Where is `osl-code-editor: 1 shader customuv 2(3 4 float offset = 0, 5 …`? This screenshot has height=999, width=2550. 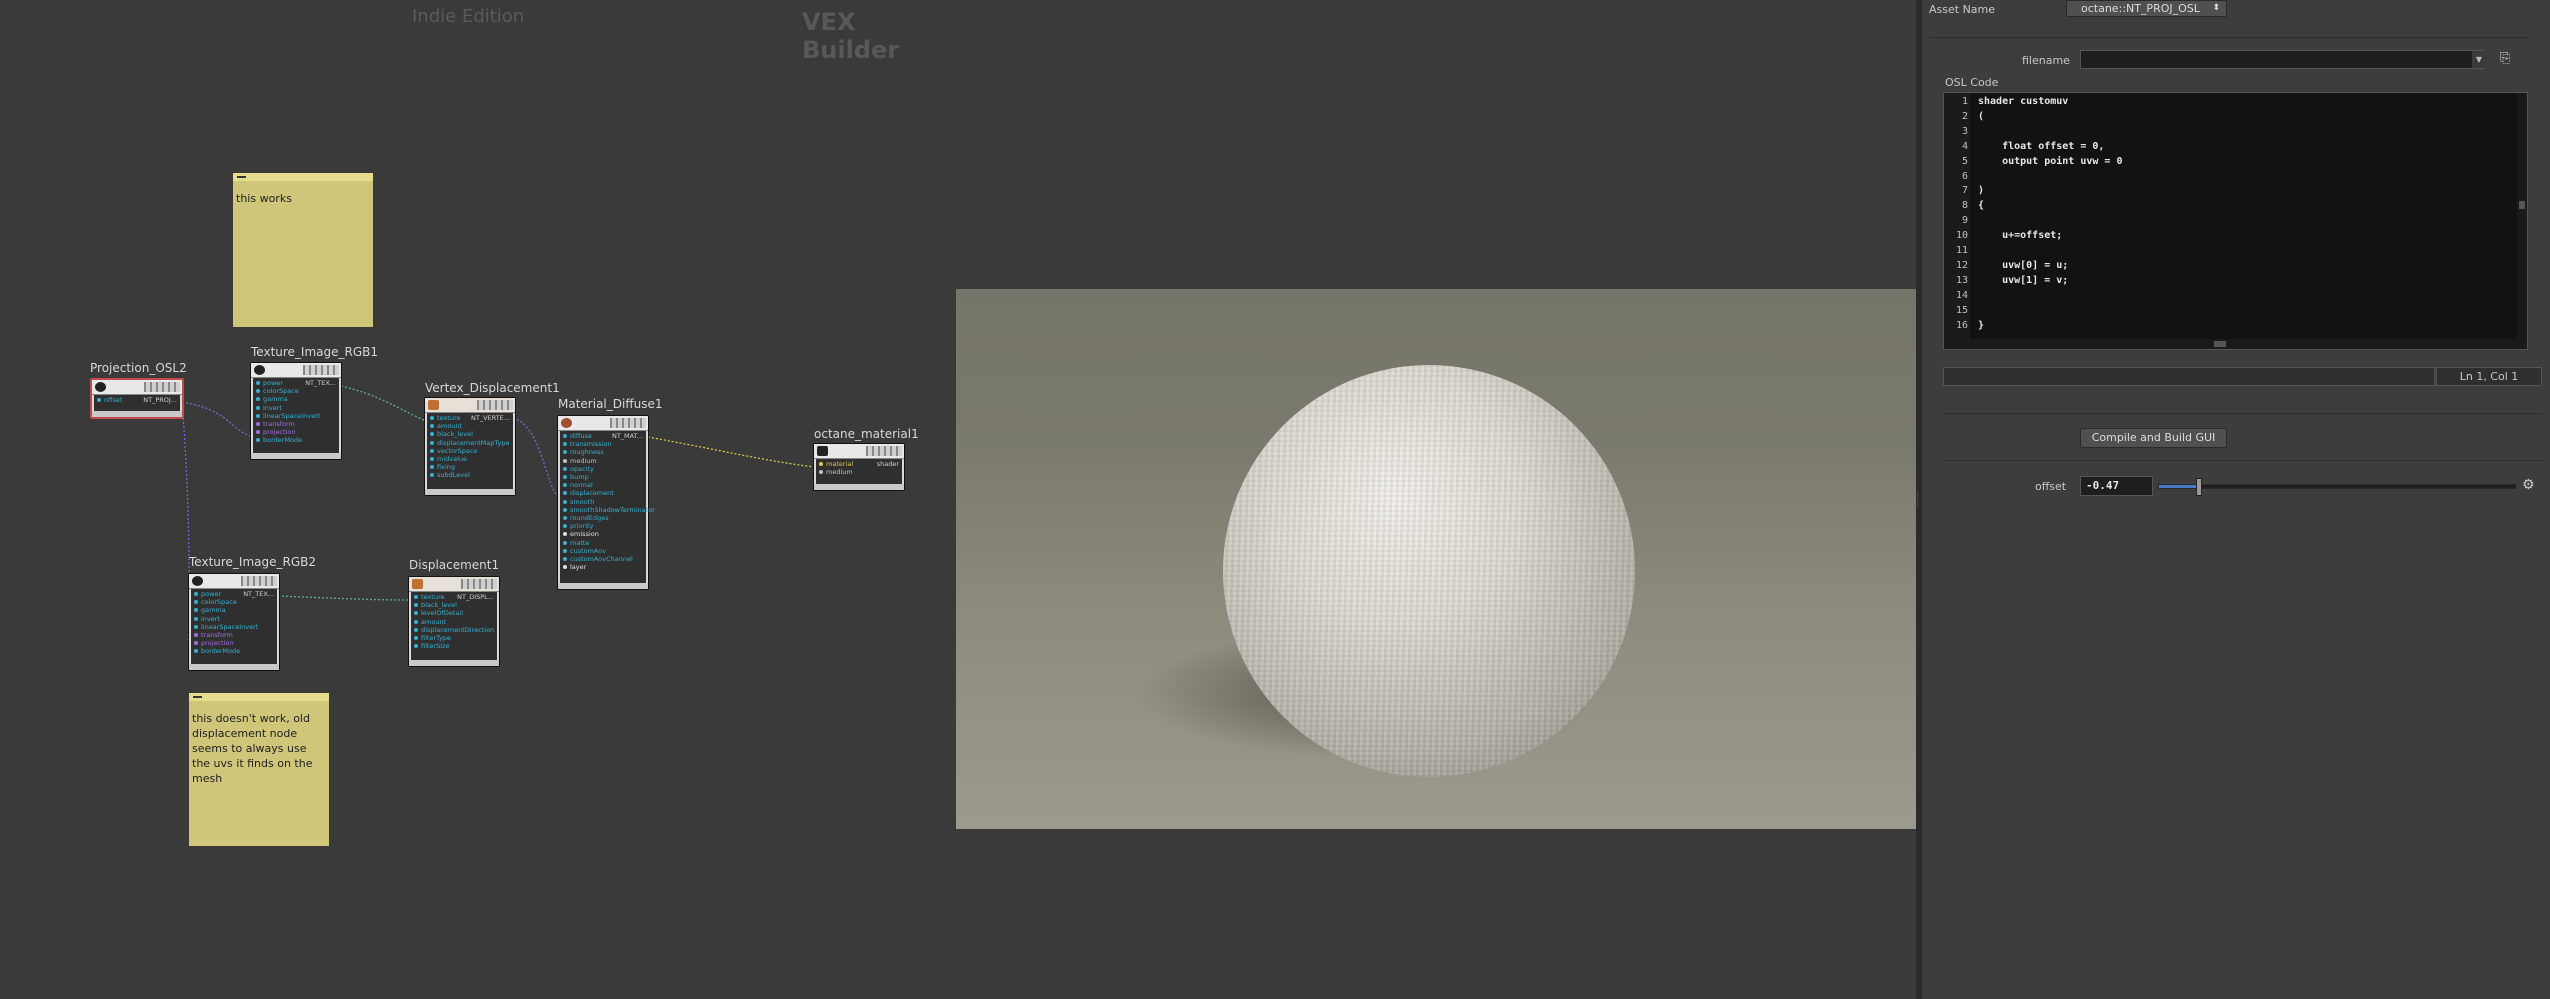
osl-code-editor: 1 shader customuv 2(3 4 float offset = 0, 5 … is located at coordinates (2235, 221).